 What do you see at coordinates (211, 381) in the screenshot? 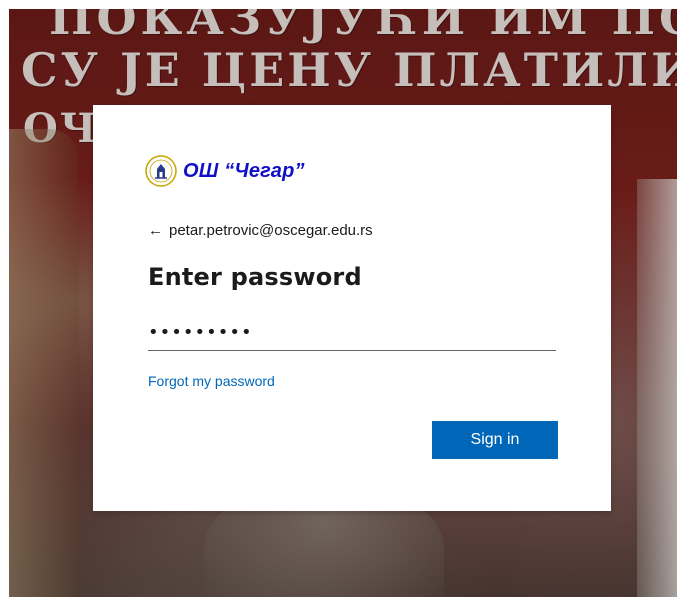
I see `forgot-password-link: Forgot my password` at bounding box center [211, 381].